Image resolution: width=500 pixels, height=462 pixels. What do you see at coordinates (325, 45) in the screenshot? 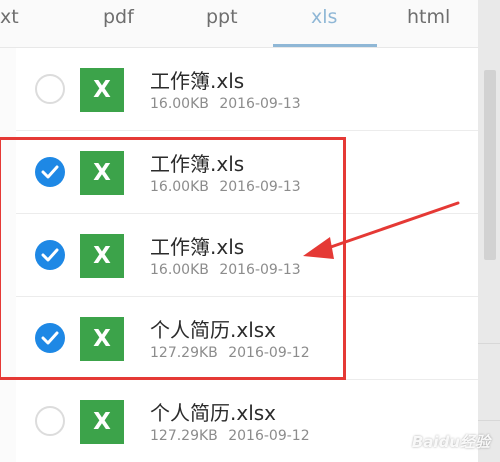
I see `active-tab-indicator` at bounding box center [325, 45].